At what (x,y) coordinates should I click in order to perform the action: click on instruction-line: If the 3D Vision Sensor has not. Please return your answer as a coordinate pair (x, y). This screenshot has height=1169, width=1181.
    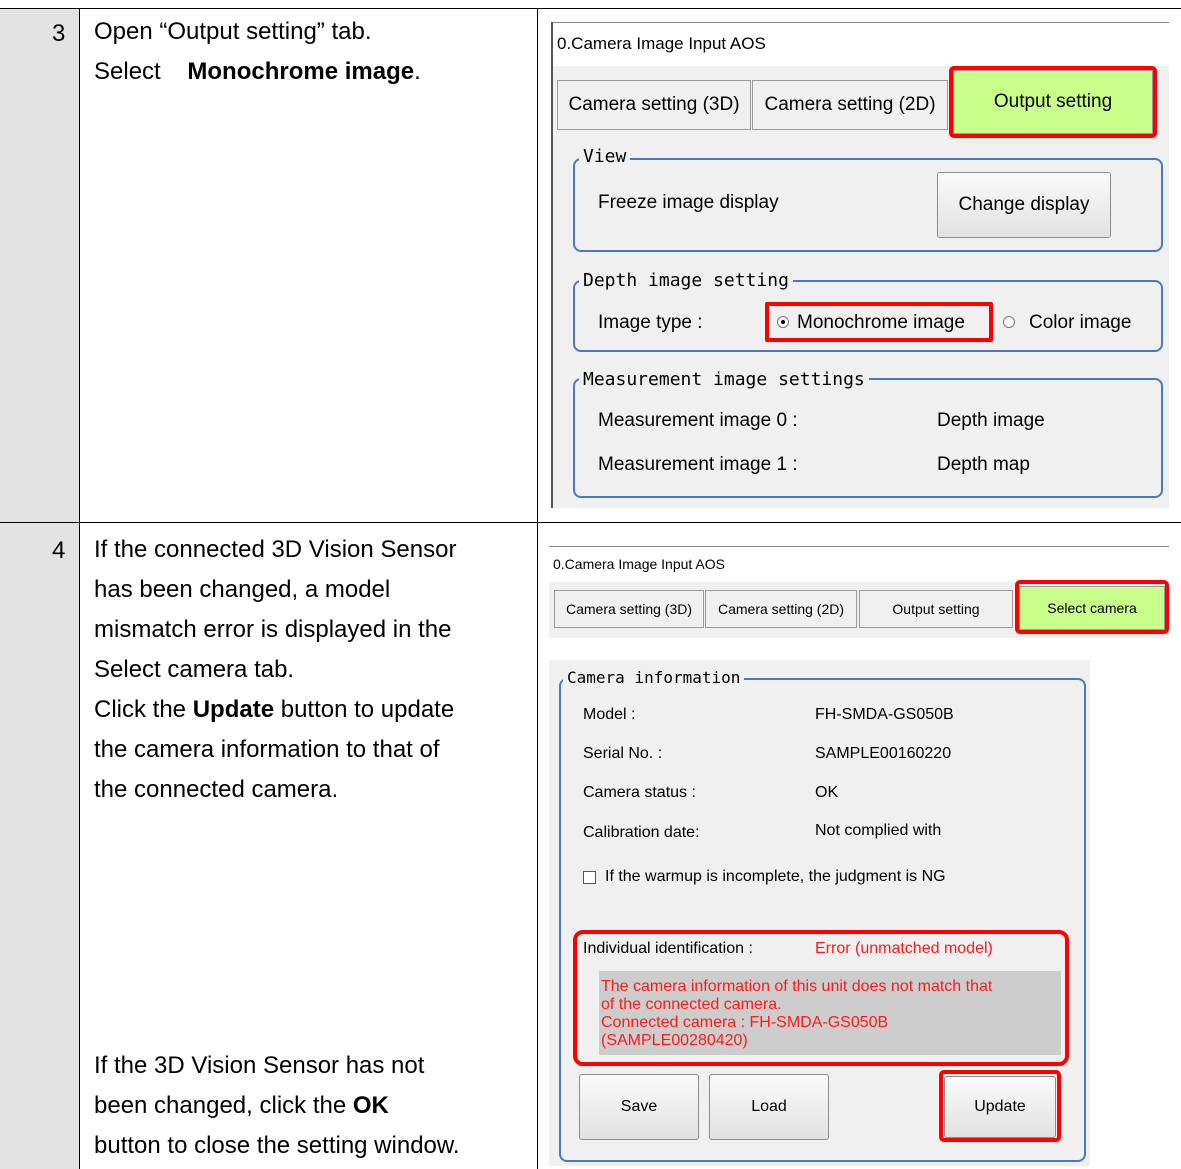
    Looking at the image, I should click on (259, 1065).